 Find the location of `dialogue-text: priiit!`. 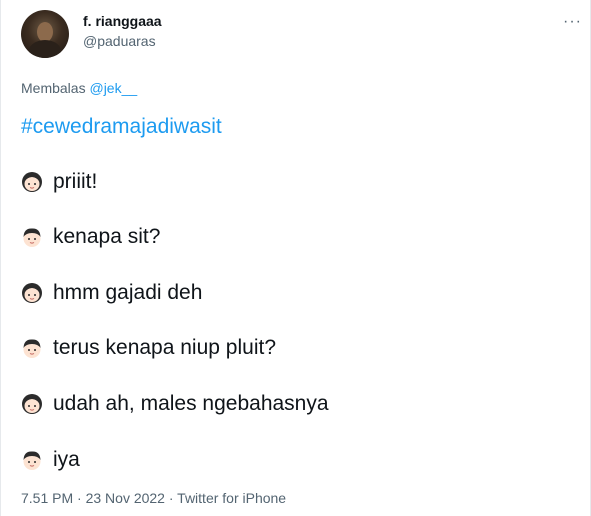

dialogue-text: priiit! is located at coordinates (75, 181).